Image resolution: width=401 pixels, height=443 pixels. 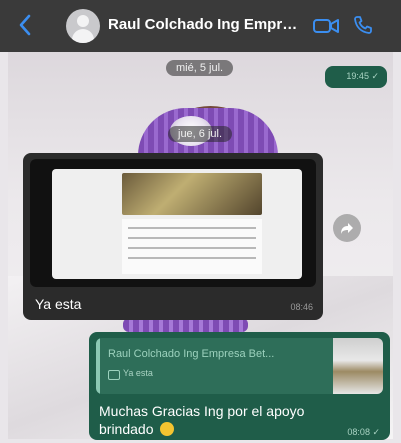 What do you see at coordinates (202, 420) in the screenshot?
I see `message-body: Muchas Gracias Ing por el apoyo brindado` at bounding box center [202, 420].